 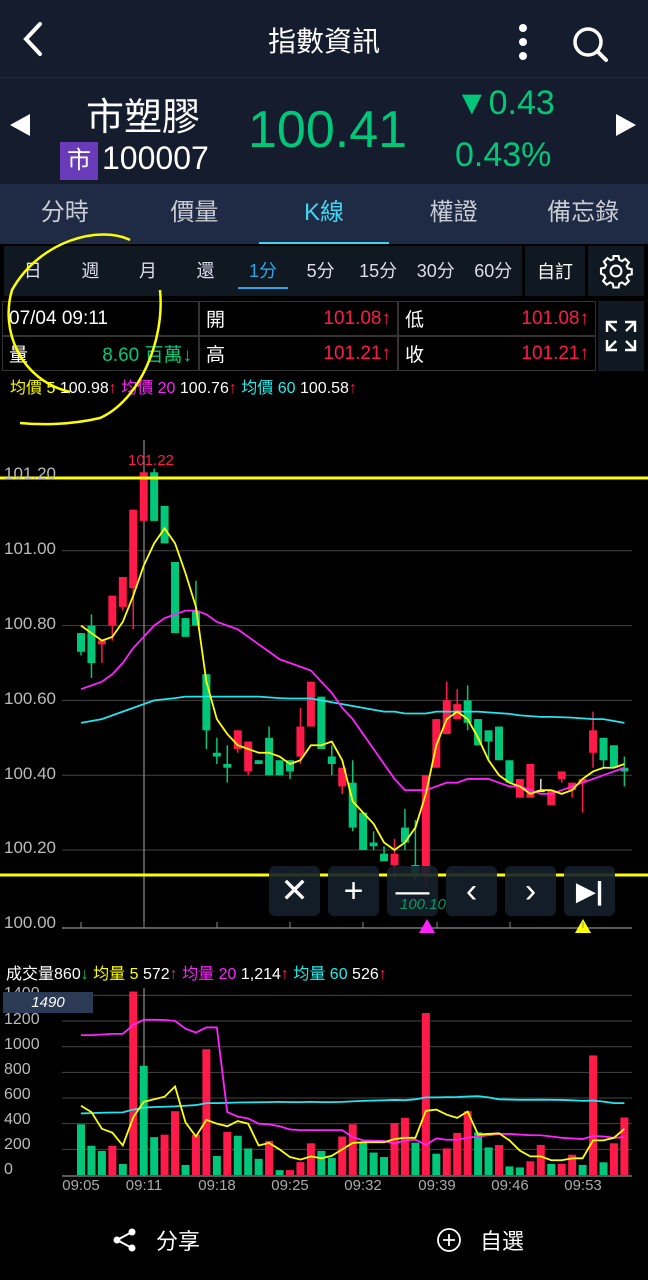 What do you see at coordinates (30, 773) in the screenshot?
I see `y-tick: 100.40` at bounding box center [30, 773].